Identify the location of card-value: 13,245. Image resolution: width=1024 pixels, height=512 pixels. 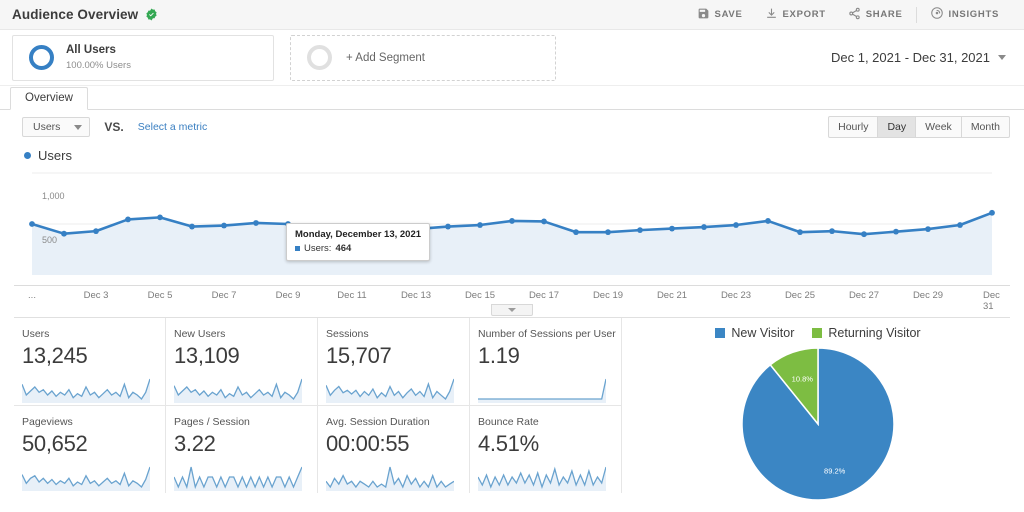
(55, 355).